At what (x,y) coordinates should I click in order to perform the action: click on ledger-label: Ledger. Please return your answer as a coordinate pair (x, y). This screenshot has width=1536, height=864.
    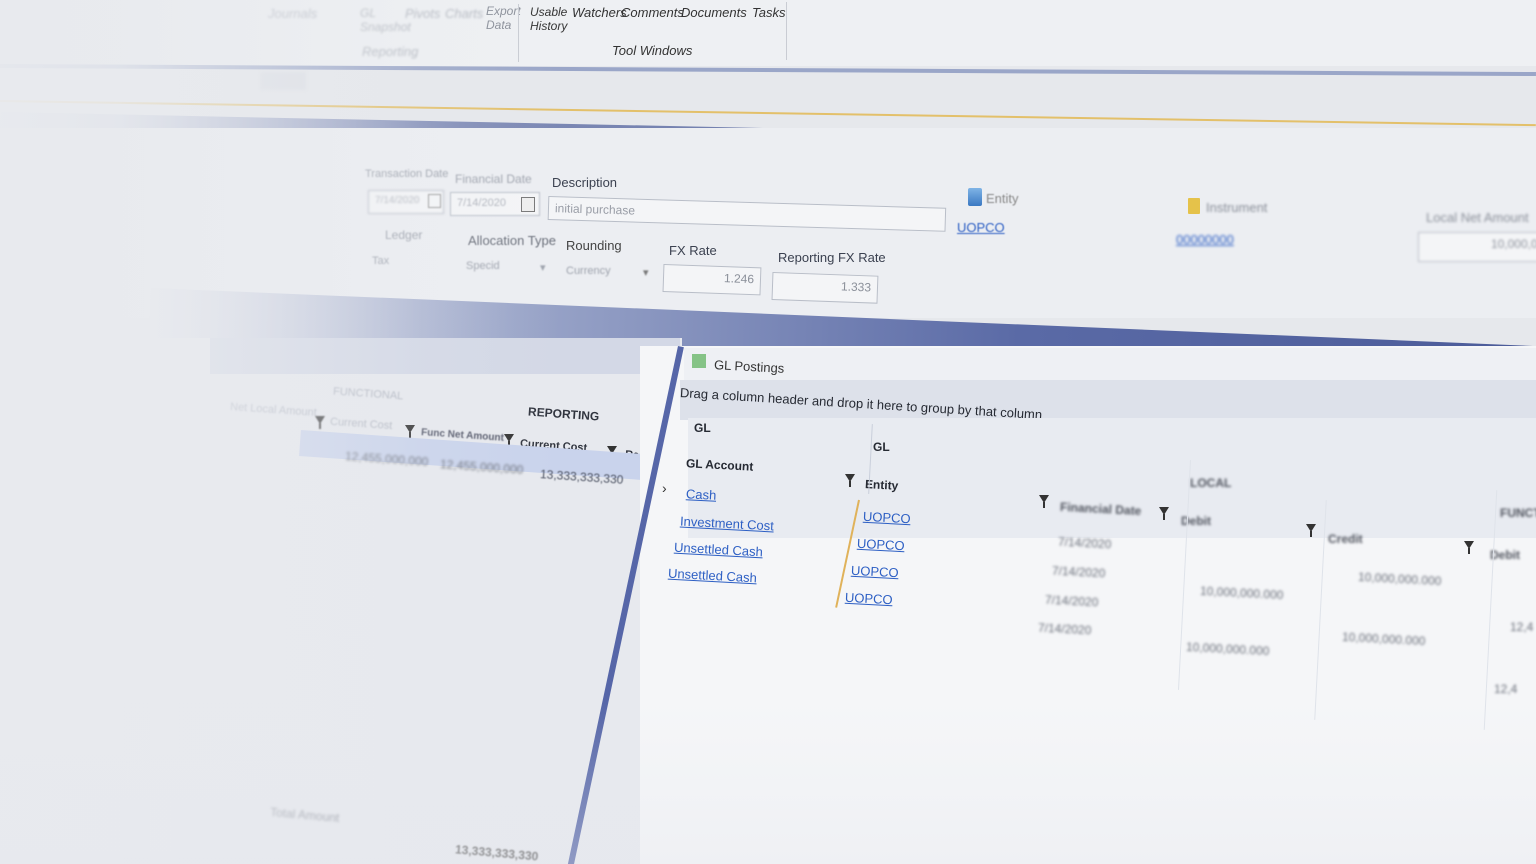
    Looking at the image, I should click on (404, 235).